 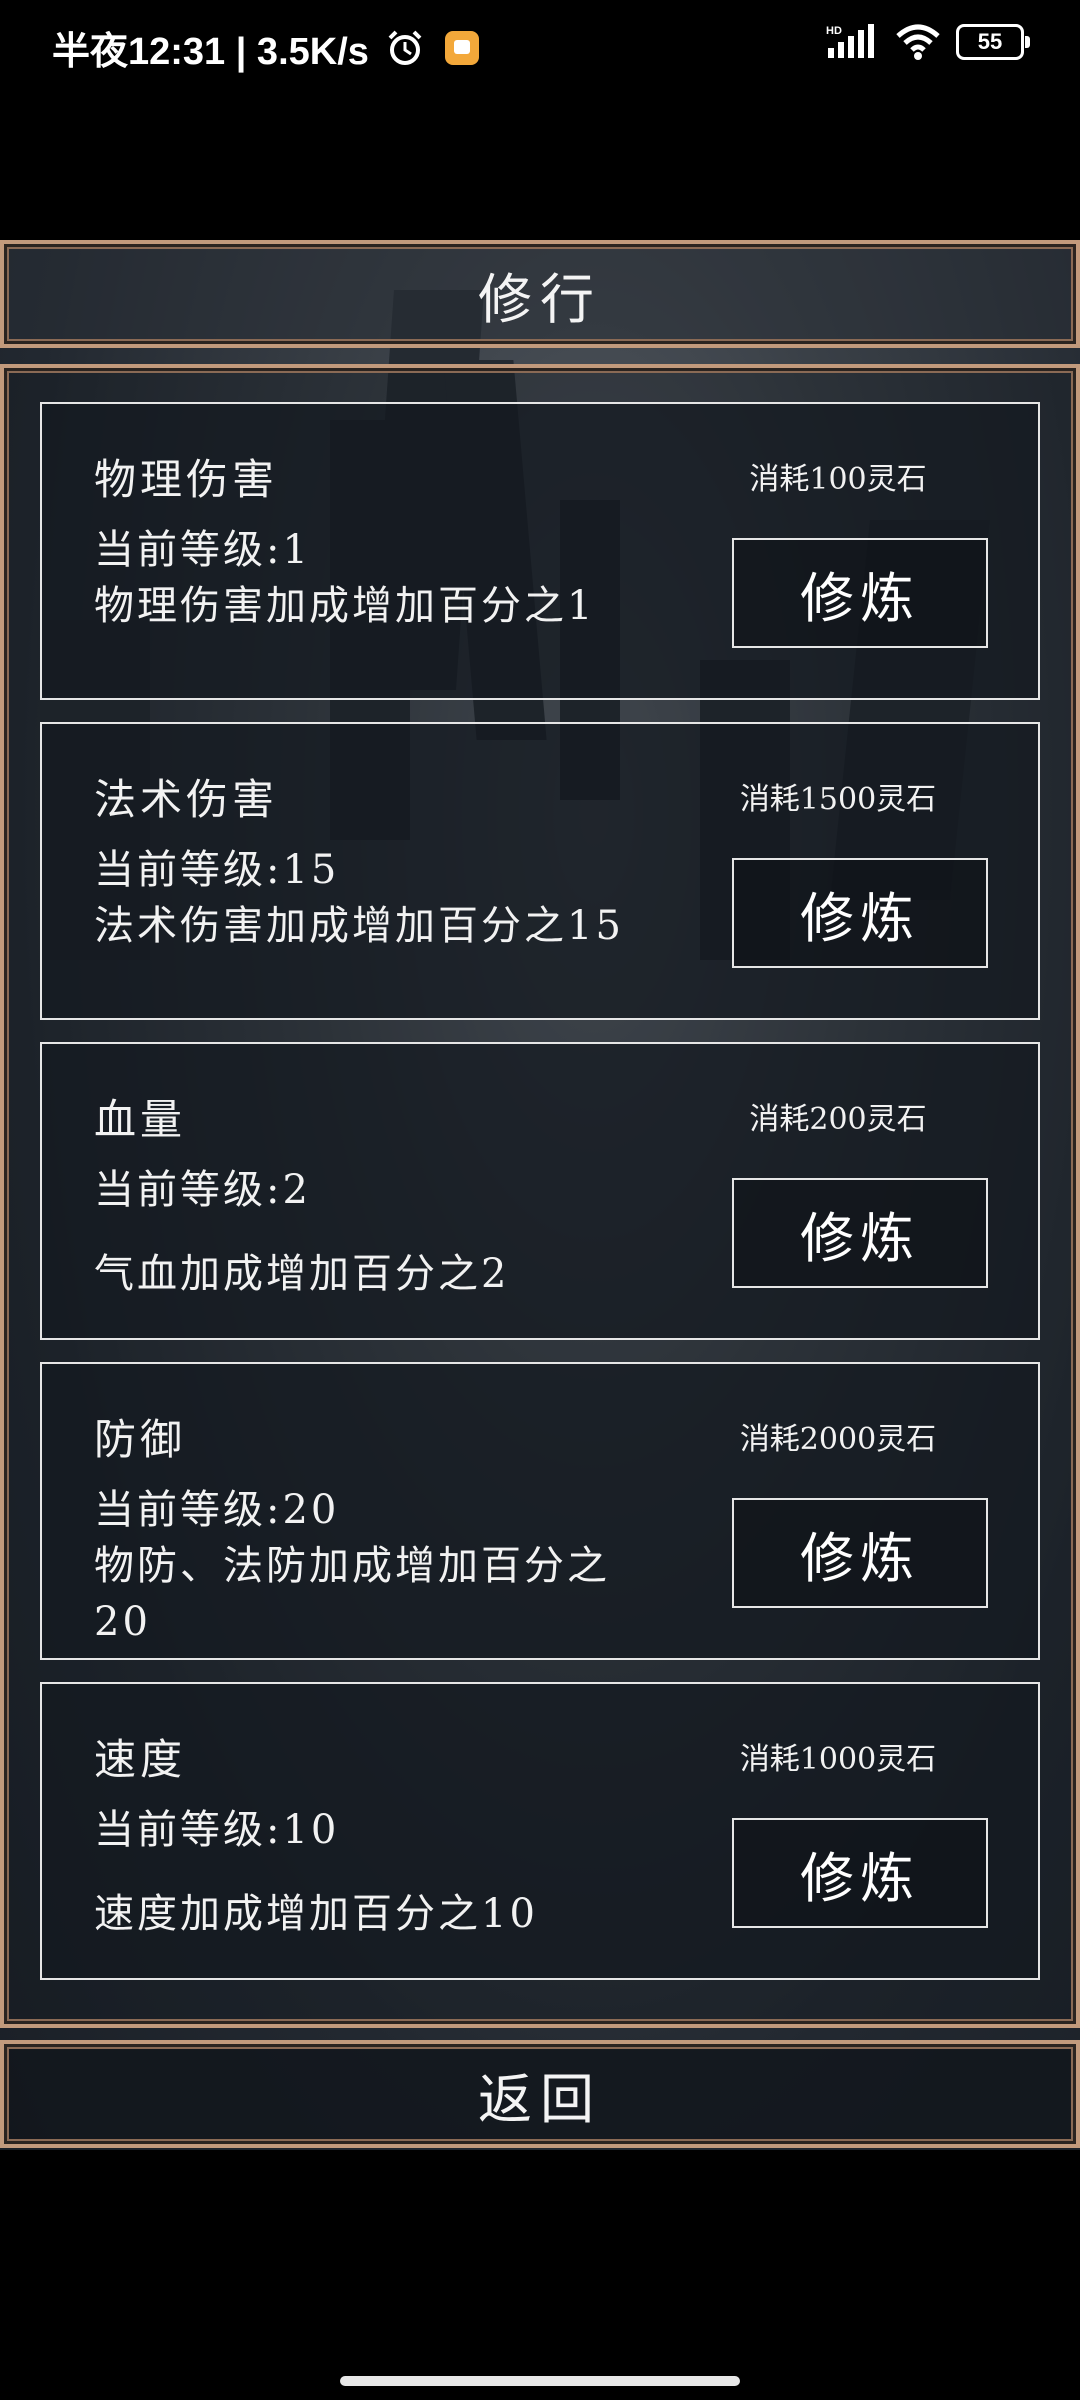 I want to click on back-button: 返回, so click(x=540, y=2094).